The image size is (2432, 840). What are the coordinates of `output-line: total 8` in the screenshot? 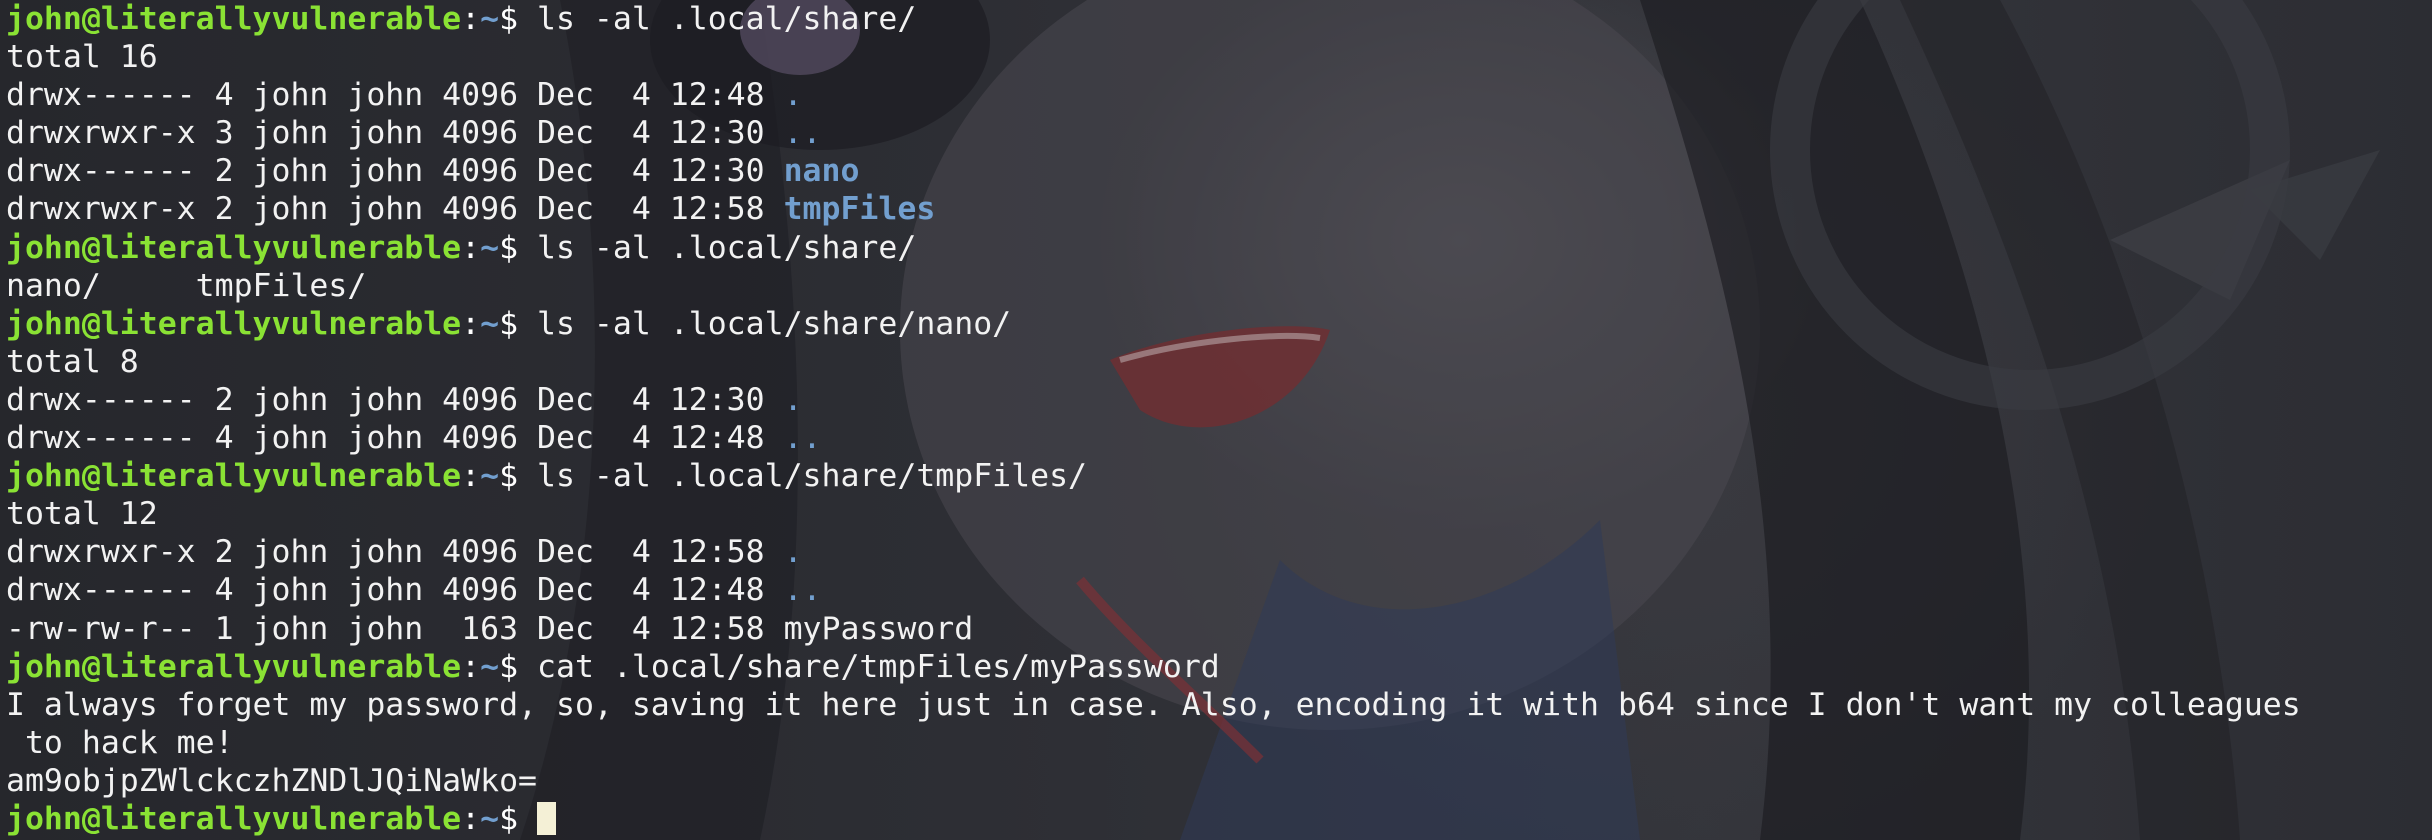 It's located at (1153, 362).